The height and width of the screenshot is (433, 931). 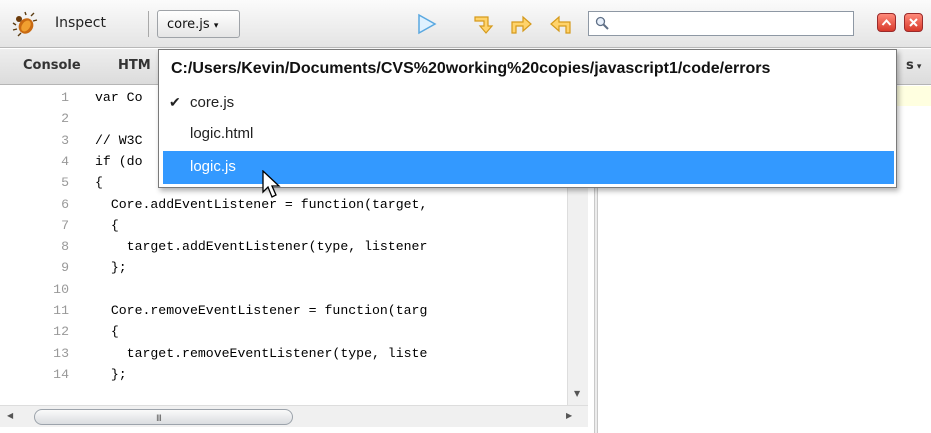 I want to click on scroll-right-arrow-icon: ▶, so click(x=569, y=415).